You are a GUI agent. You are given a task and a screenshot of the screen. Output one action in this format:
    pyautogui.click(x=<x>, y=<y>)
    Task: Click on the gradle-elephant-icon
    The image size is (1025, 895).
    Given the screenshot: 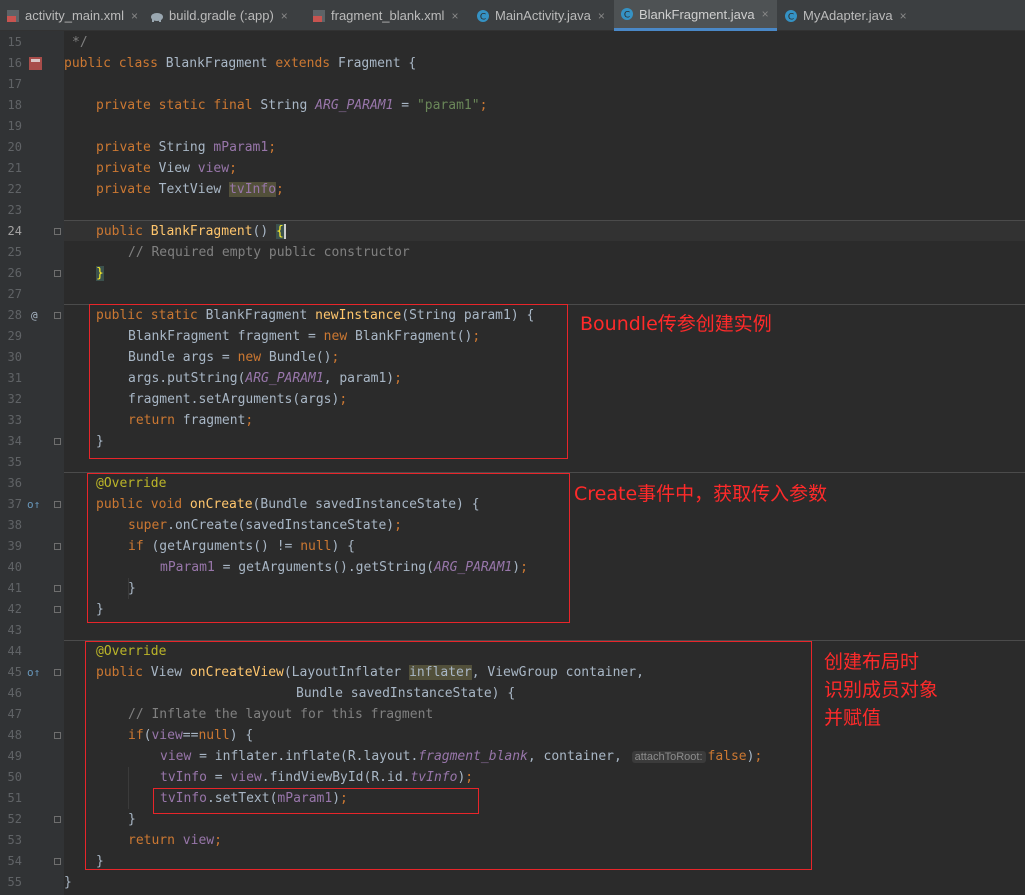 What is the action you would take?
    pyautogui.click(x=157, y=17)
    